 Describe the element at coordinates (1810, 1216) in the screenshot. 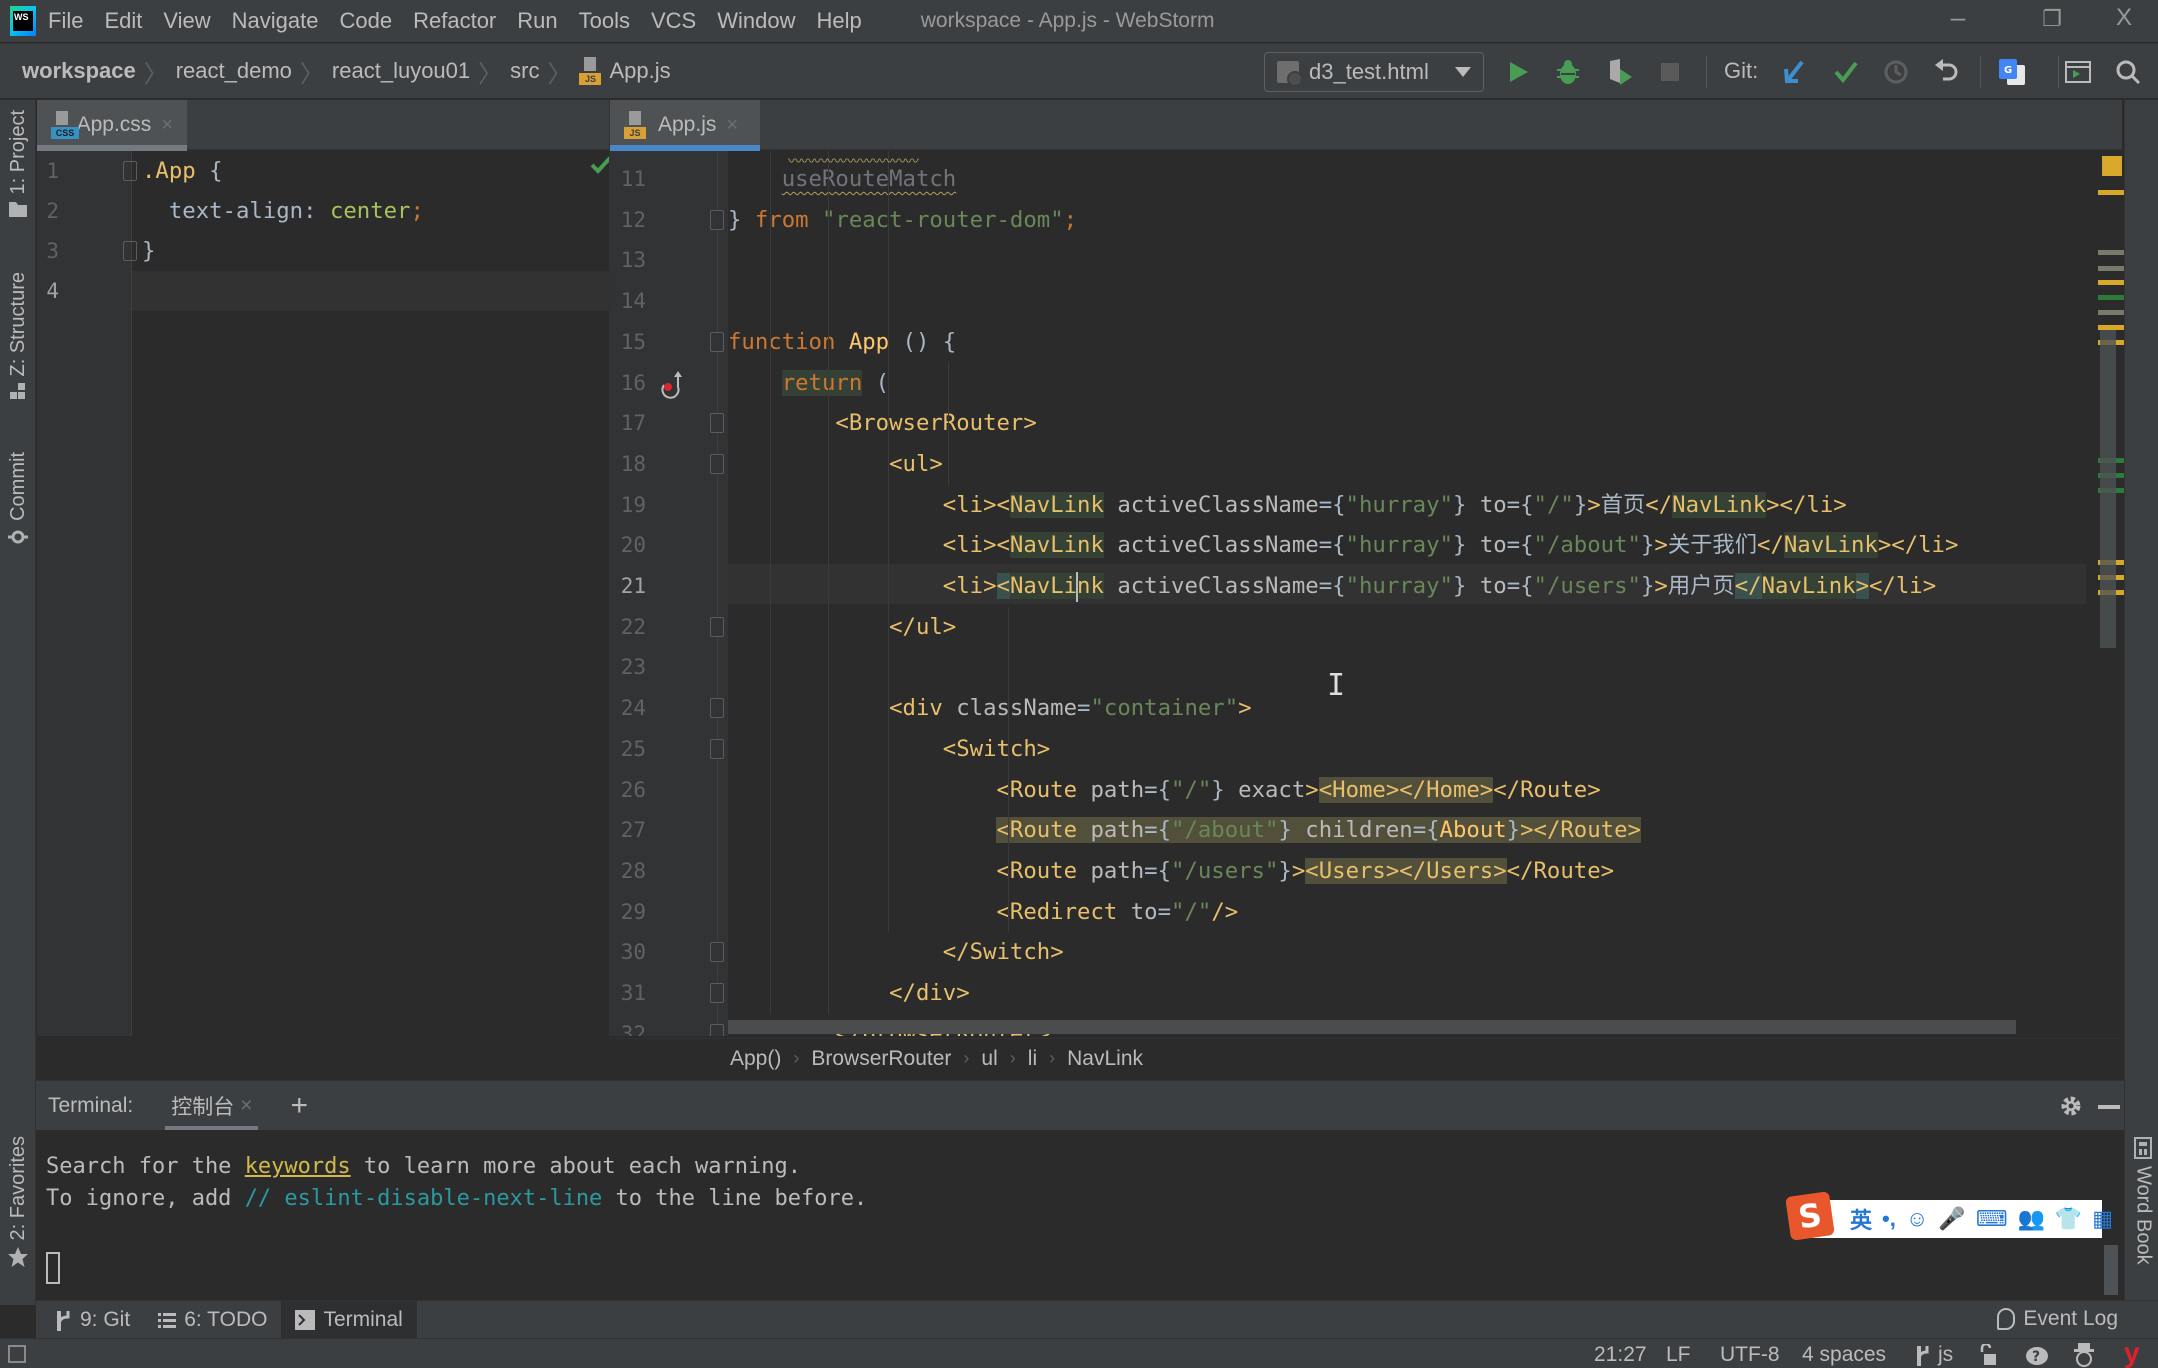

I see `sogou-logo-icon: S` at that location.